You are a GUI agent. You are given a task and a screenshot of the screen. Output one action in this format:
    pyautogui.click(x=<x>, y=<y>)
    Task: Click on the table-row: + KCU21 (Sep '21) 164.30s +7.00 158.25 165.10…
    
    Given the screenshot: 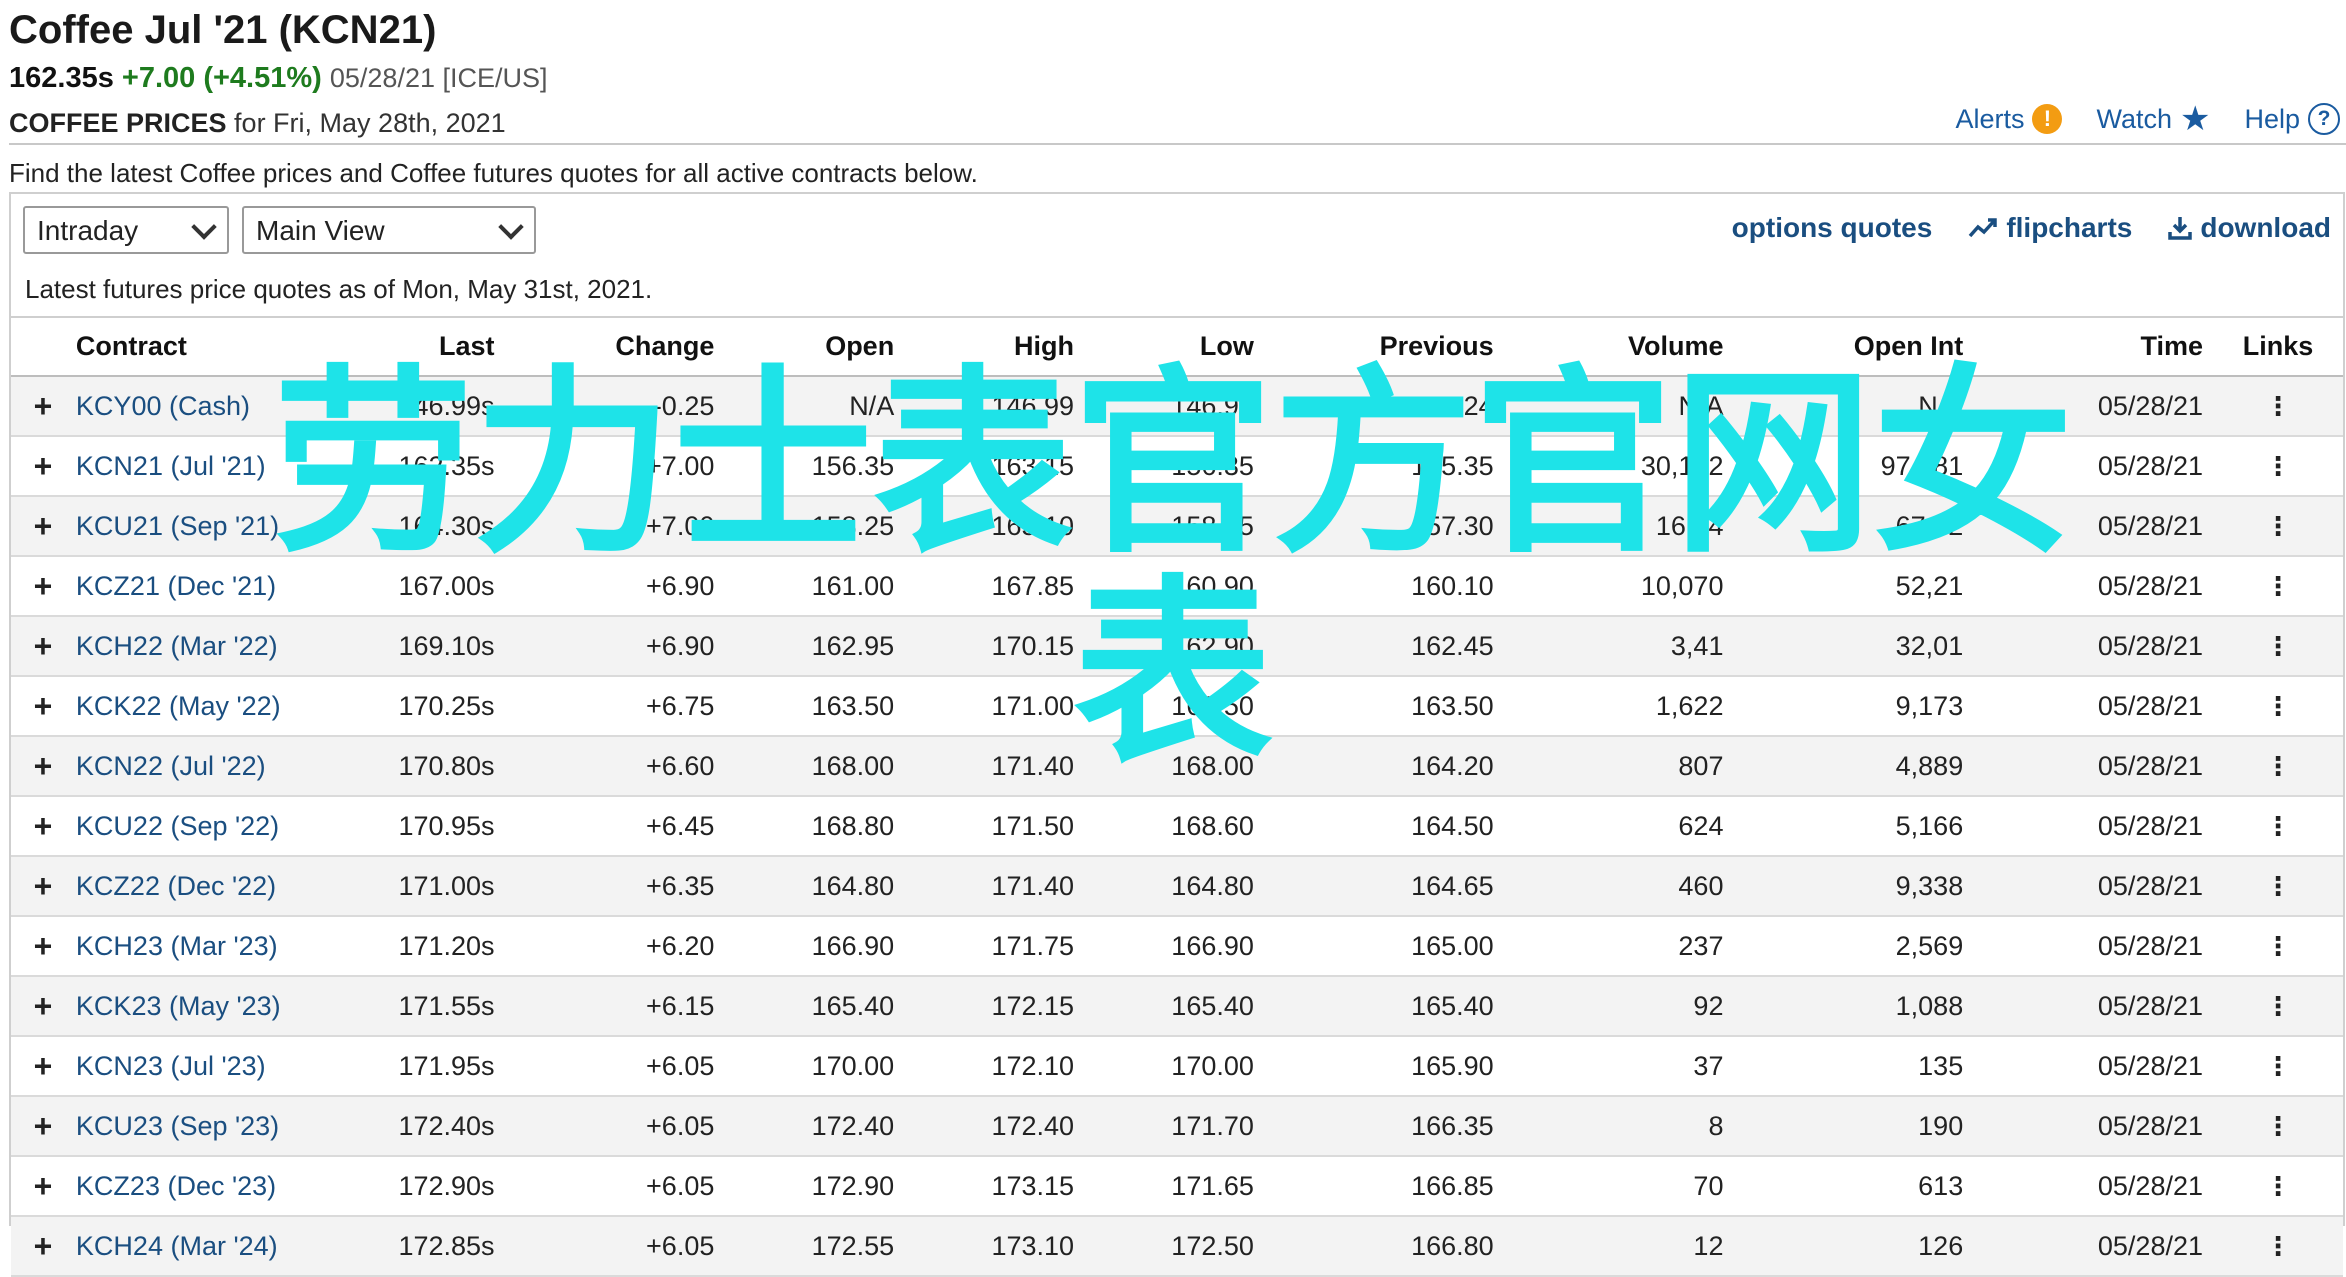 What is the action you would take?
    pyautogui.click(x=1177, y=526)
    